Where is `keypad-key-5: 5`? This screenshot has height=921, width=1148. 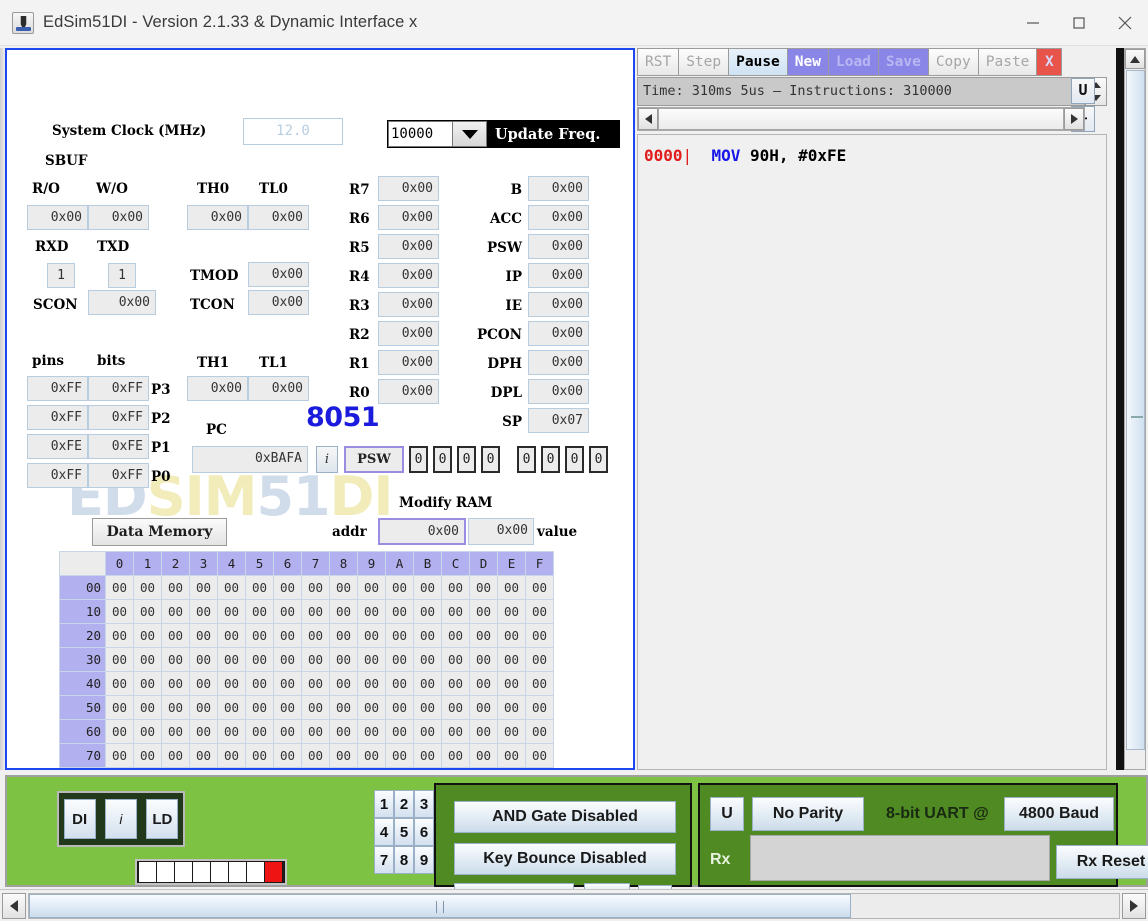 keypad-key-5: 5 is located at coordinates (404, 832).